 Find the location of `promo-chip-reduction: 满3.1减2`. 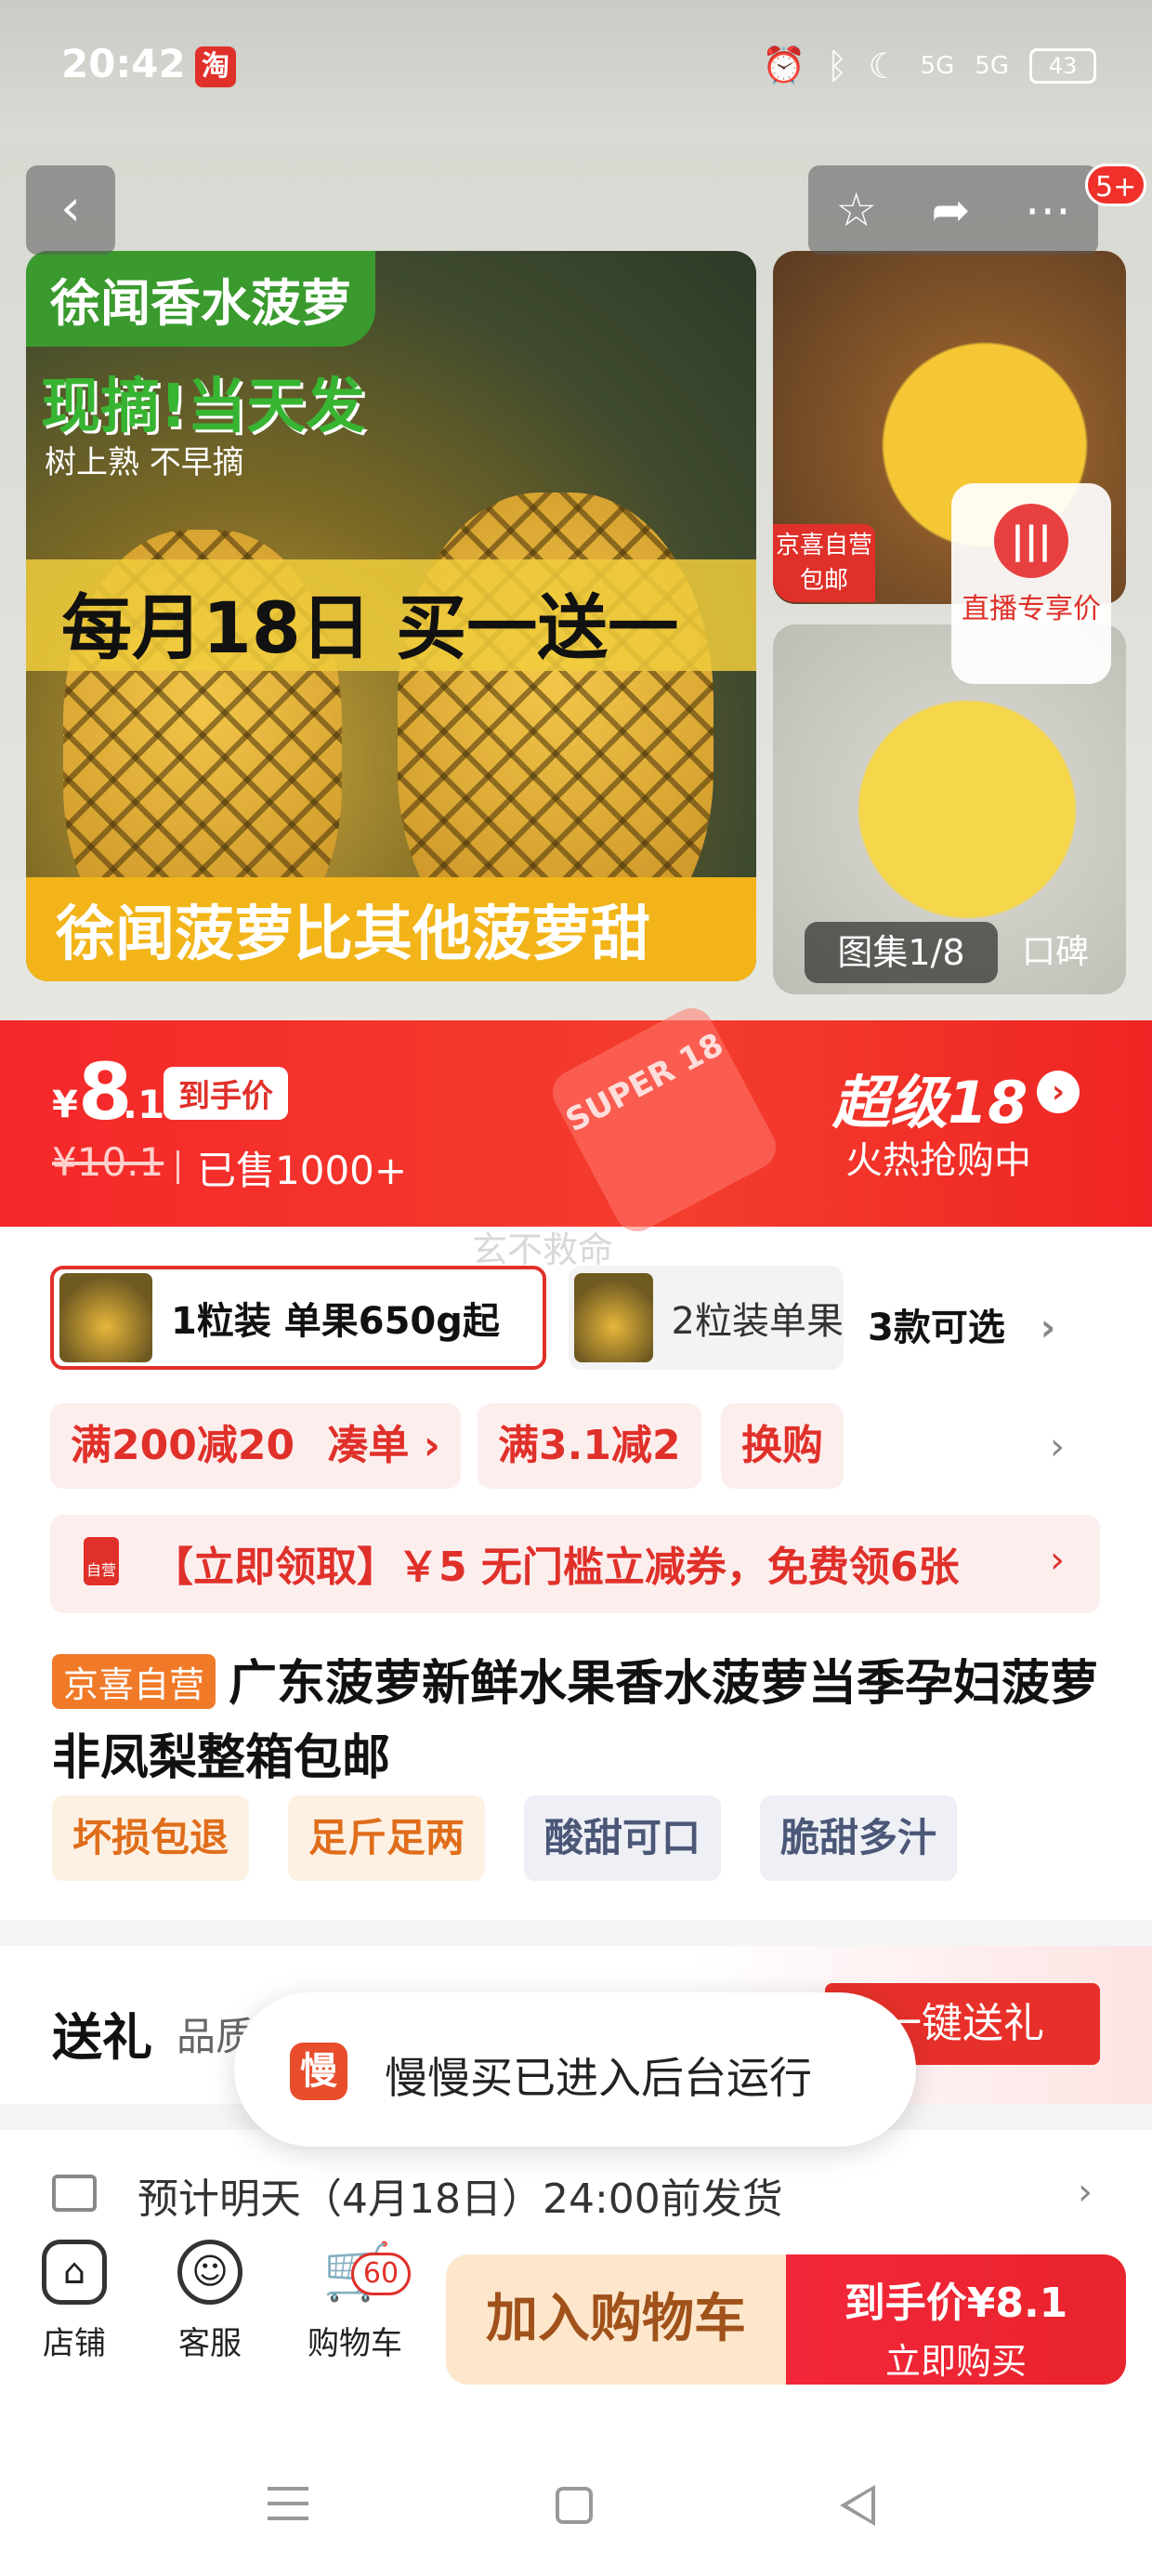

promo-chip-reduction: 满3.1减2 is located at coordinates (589, 1446).